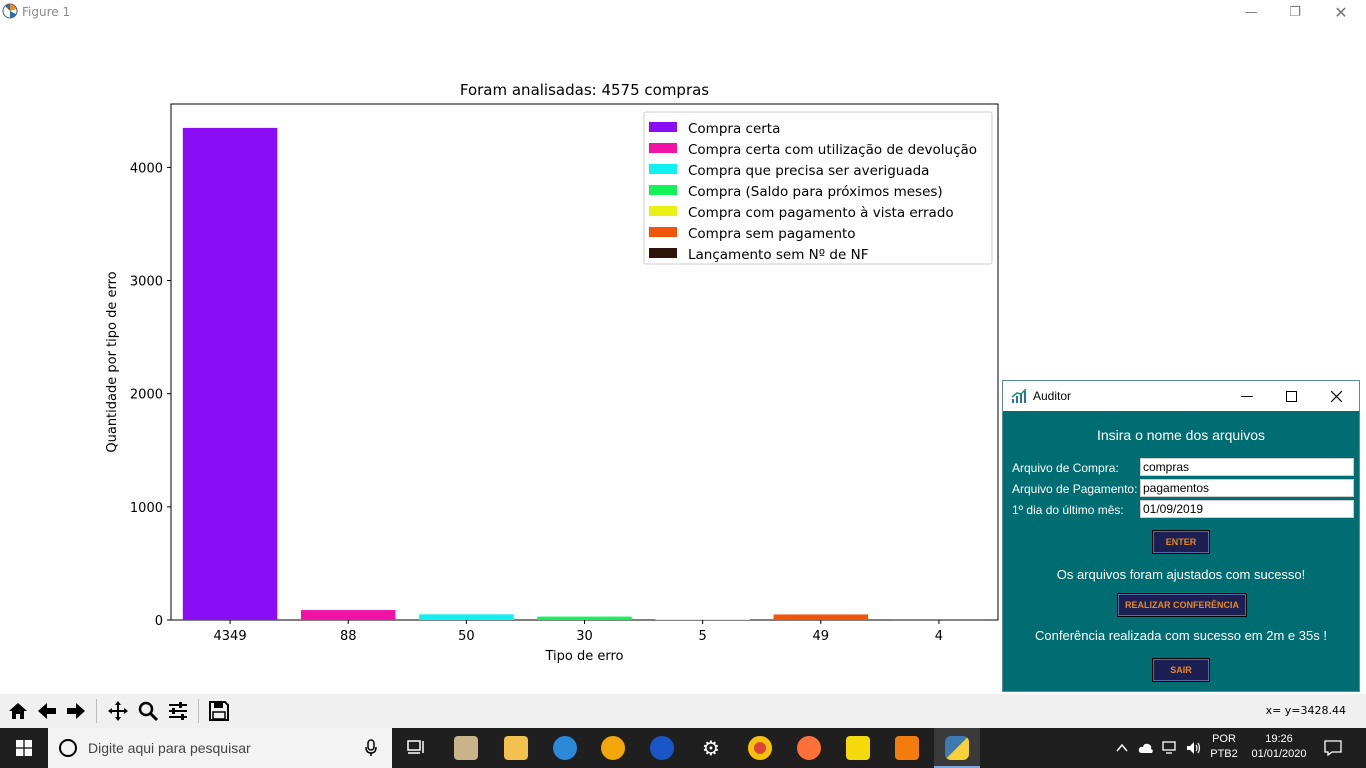  I want to click on y-tick-label: 2000, so click(146, 395).